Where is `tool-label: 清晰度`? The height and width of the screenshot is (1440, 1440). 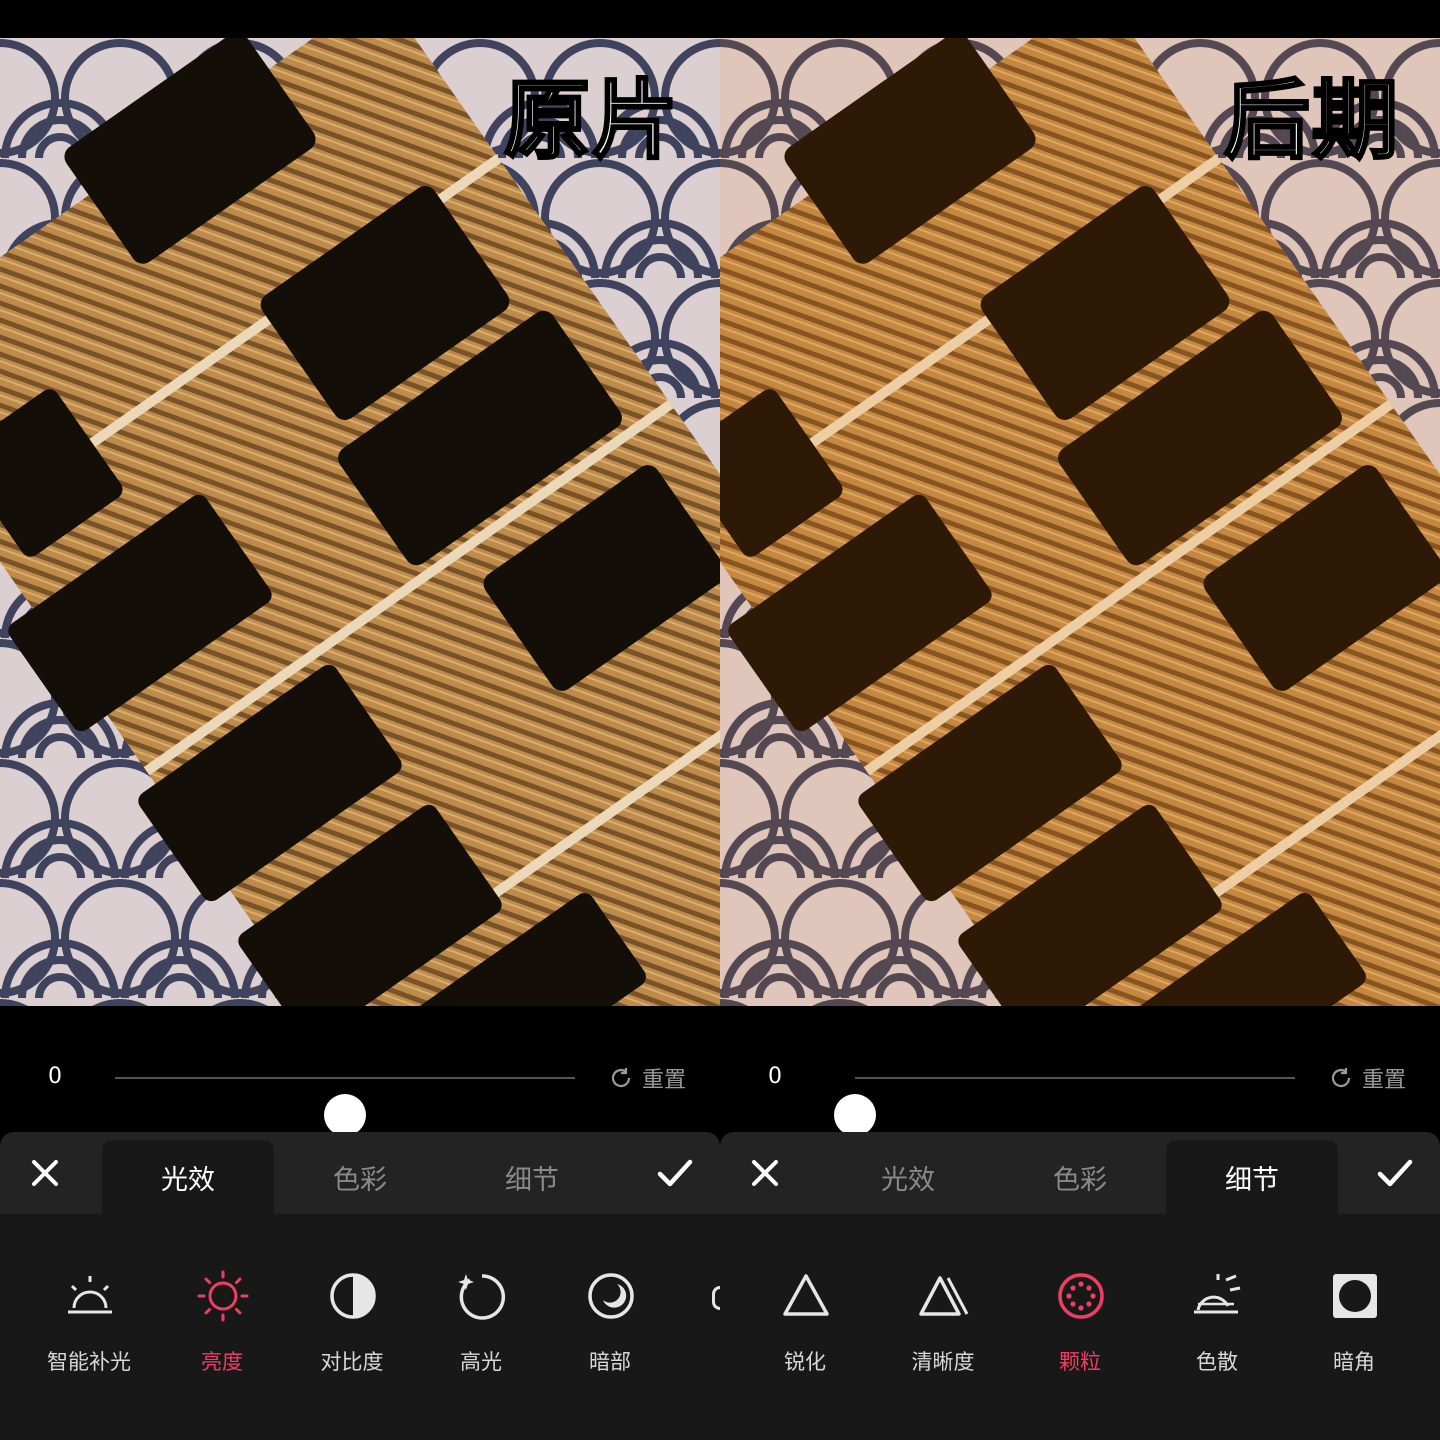
tool-label: 清晰度 is located at coordinates (943, 1362).